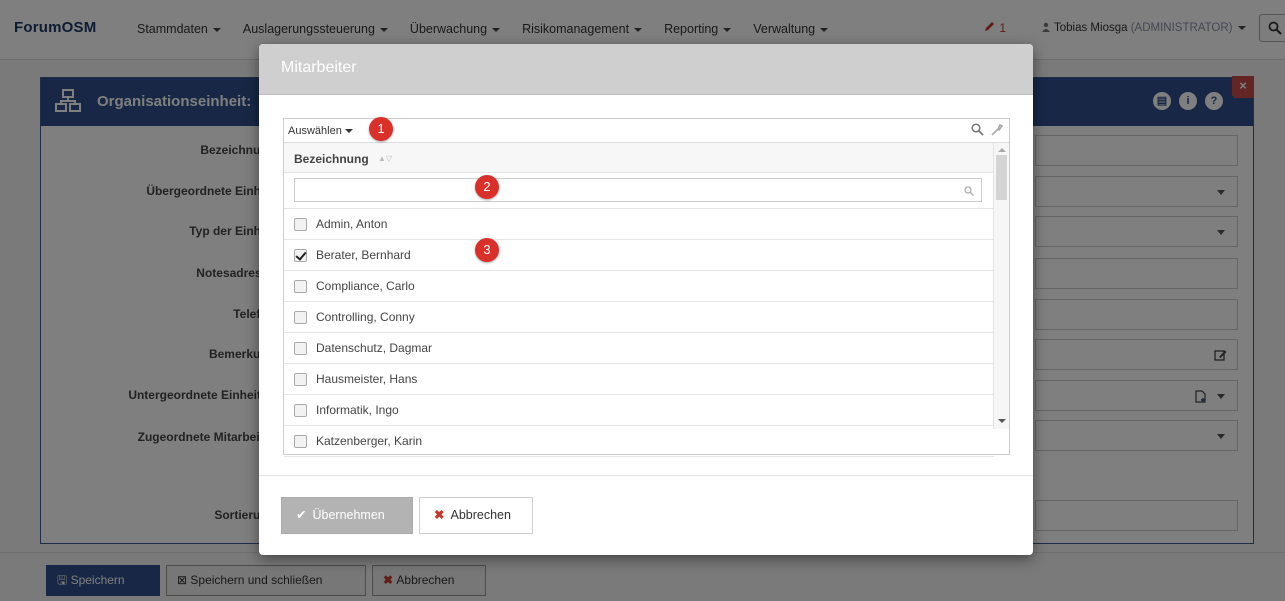 Image resolution: width=1285 pixels, height=601 pixels. What do you see at coordinates (352, 224) in the screenshot?
I see `employee-name: Admin, Anton` at bounding box center [352, 224].